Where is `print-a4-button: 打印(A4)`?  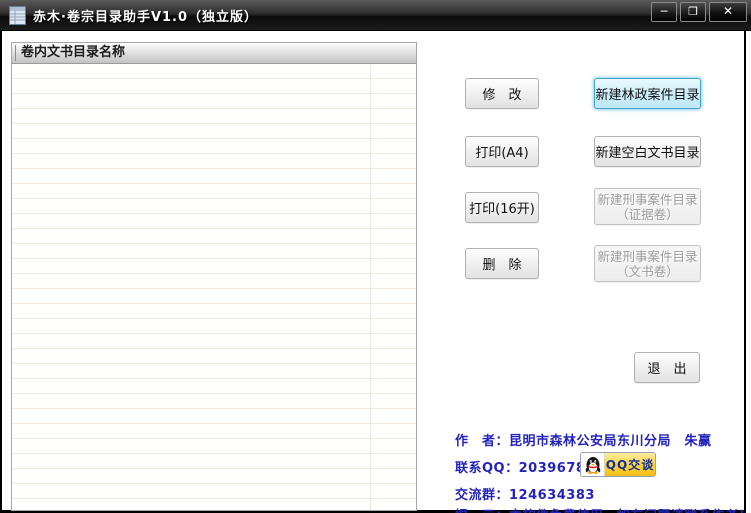 print-a4-button: 打印(A4) is located at coordinates (502, 151).